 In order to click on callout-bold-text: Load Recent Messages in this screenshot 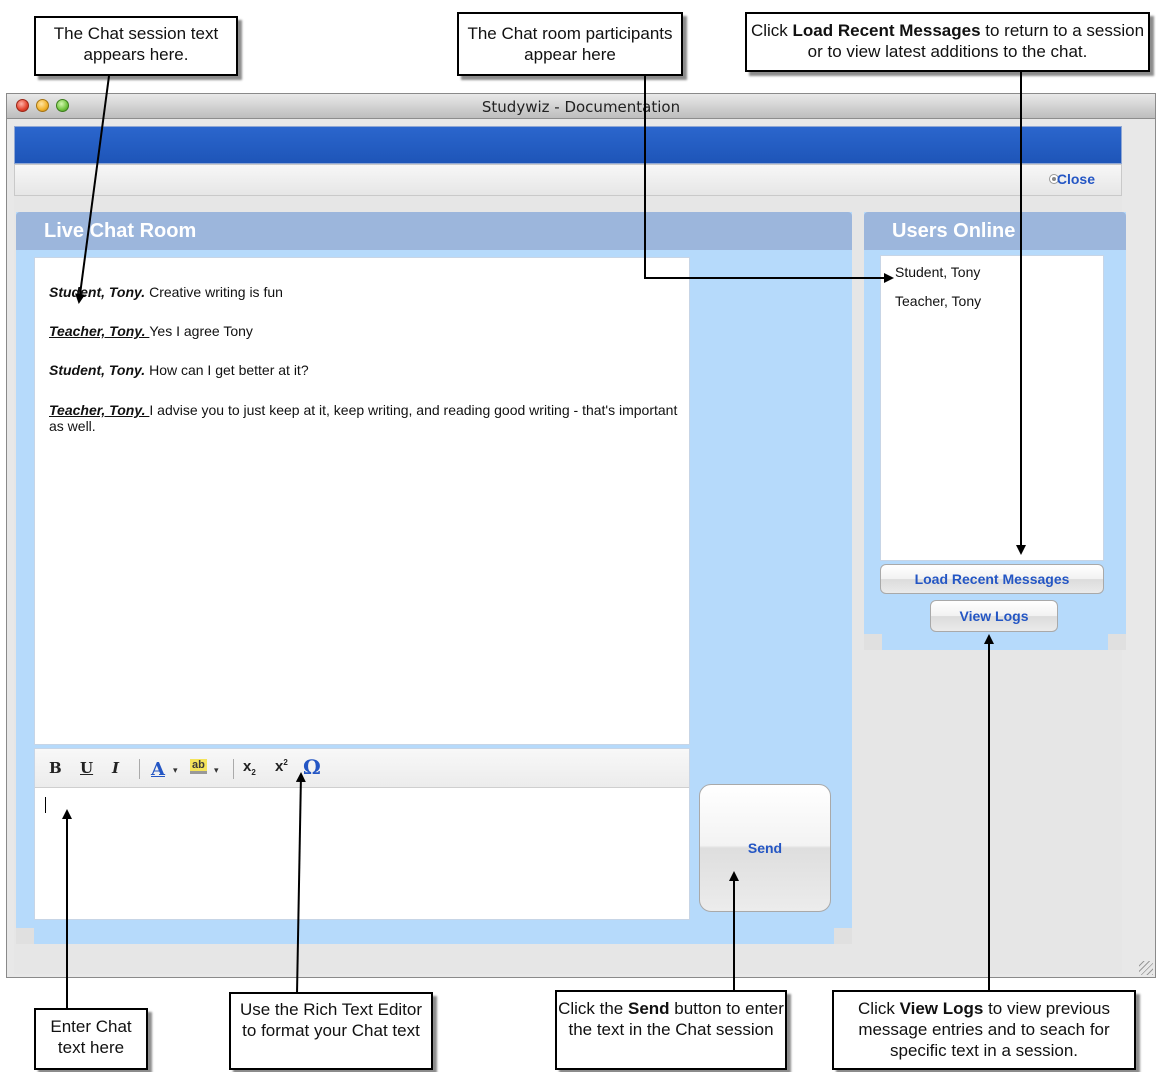, I will do `click(886, 30)`.